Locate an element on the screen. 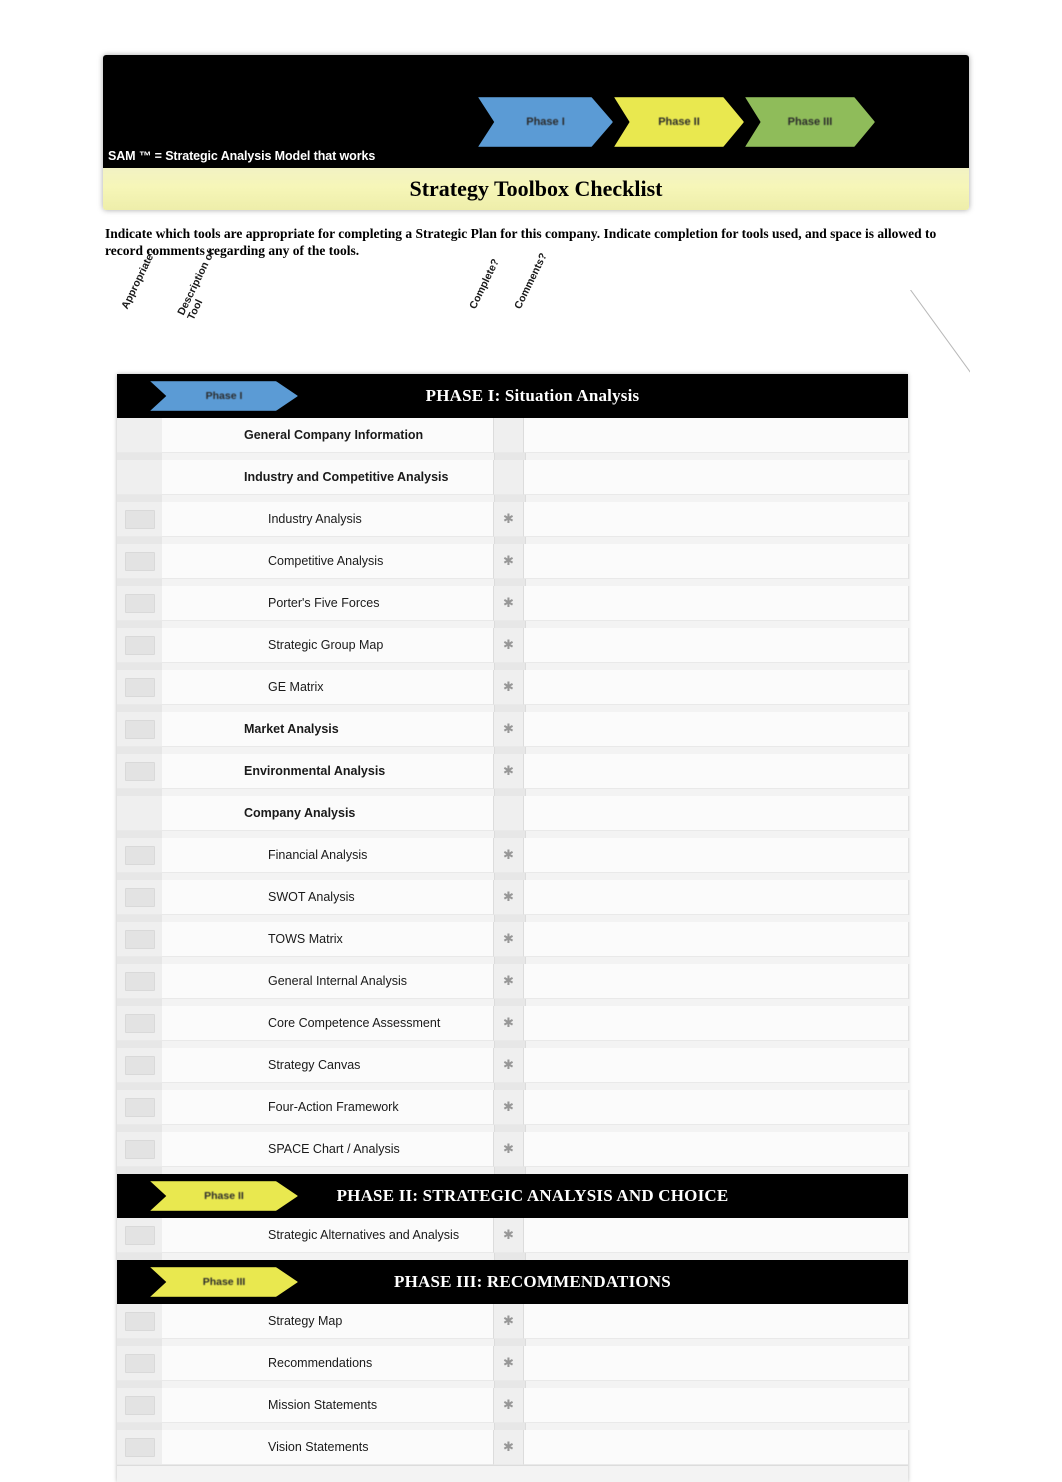 This screenshot has width=1062, height=1482. tool-name-cell: SWOT Analysis is located at coordinates (328, 897).